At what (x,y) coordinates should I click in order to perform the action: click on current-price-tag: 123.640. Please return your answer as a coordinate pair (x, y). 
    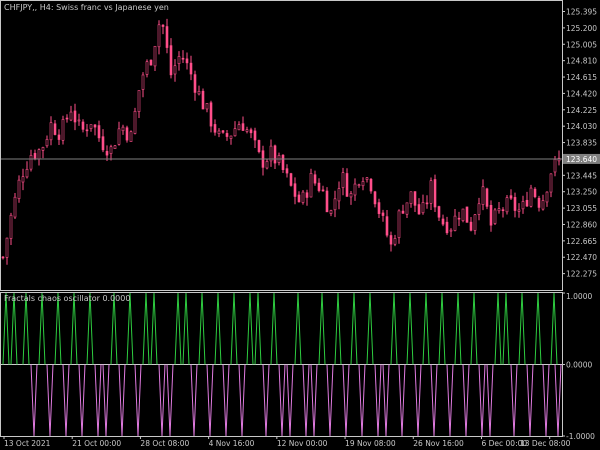
    Looking at the image, I should click on (581, 158).